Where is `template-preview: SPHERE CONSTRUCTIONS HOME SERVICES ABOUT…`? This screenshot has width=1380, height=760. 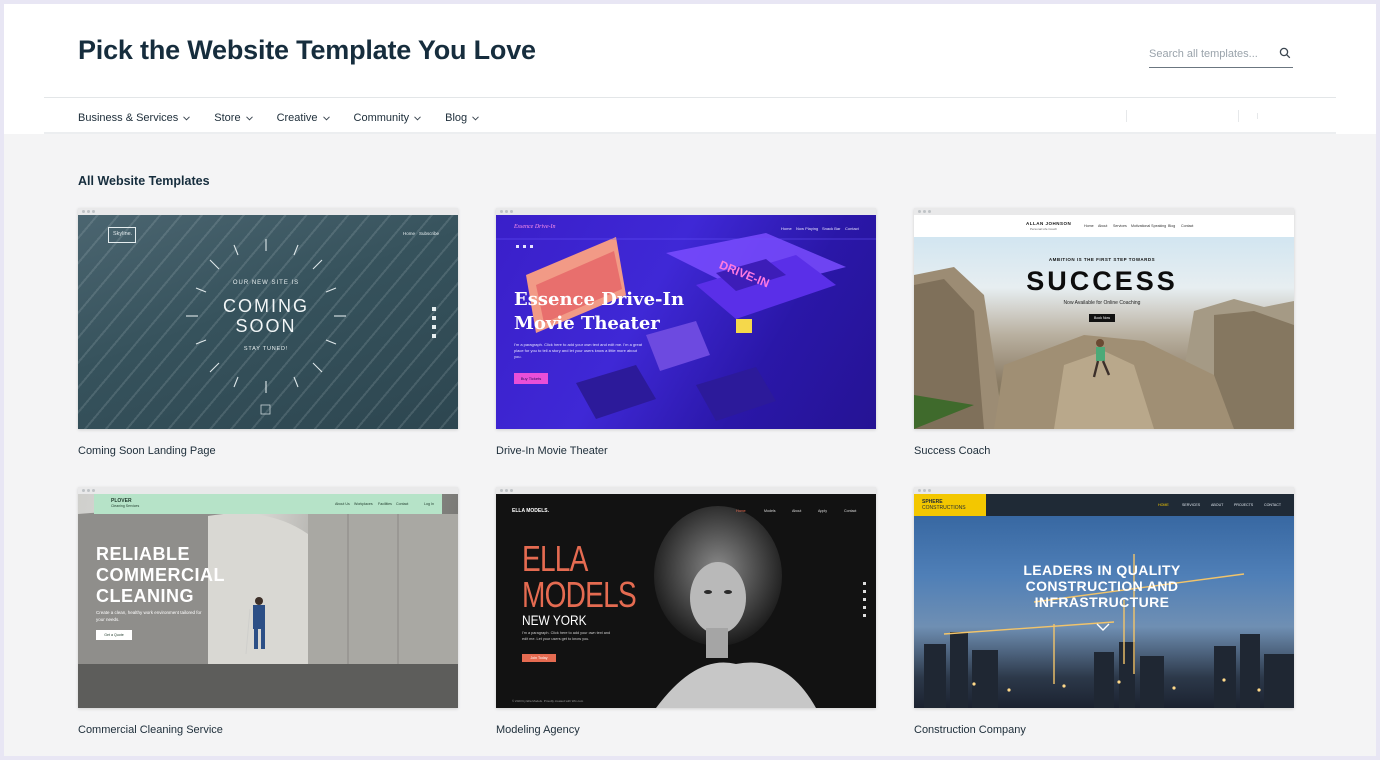 template-preview: SPHERE CONSTRUCTIONS HOME SERVICES ABOUT… is located at coordinates (1104, 601).